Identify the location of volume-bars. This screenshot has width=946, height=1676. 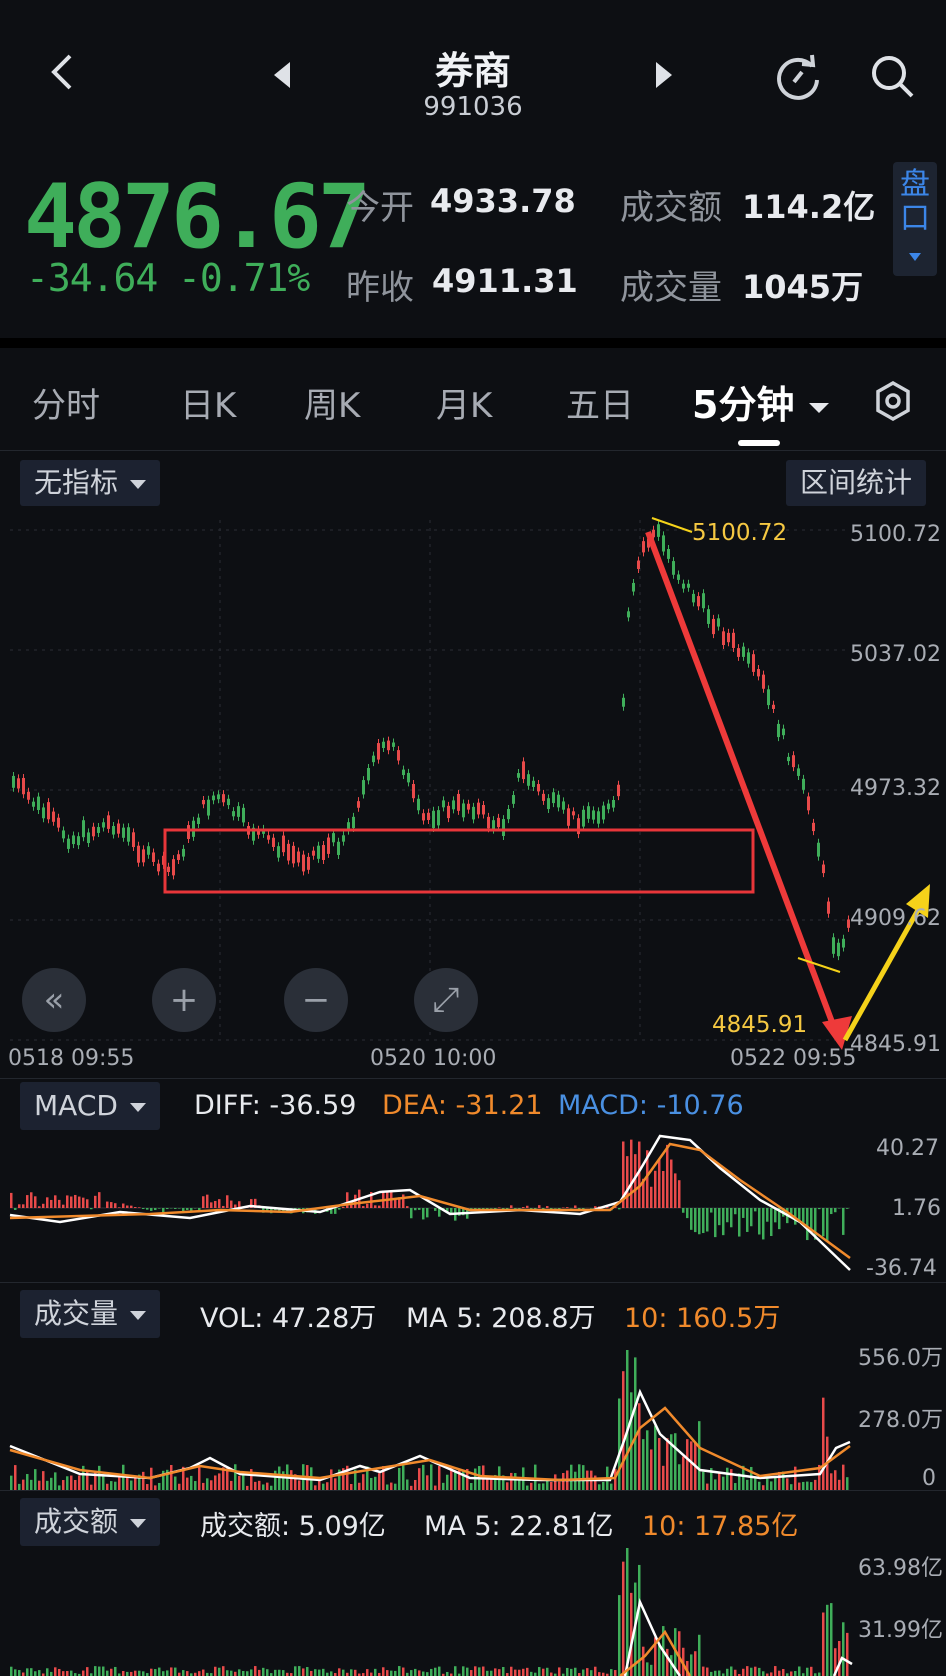
(429, 1420).